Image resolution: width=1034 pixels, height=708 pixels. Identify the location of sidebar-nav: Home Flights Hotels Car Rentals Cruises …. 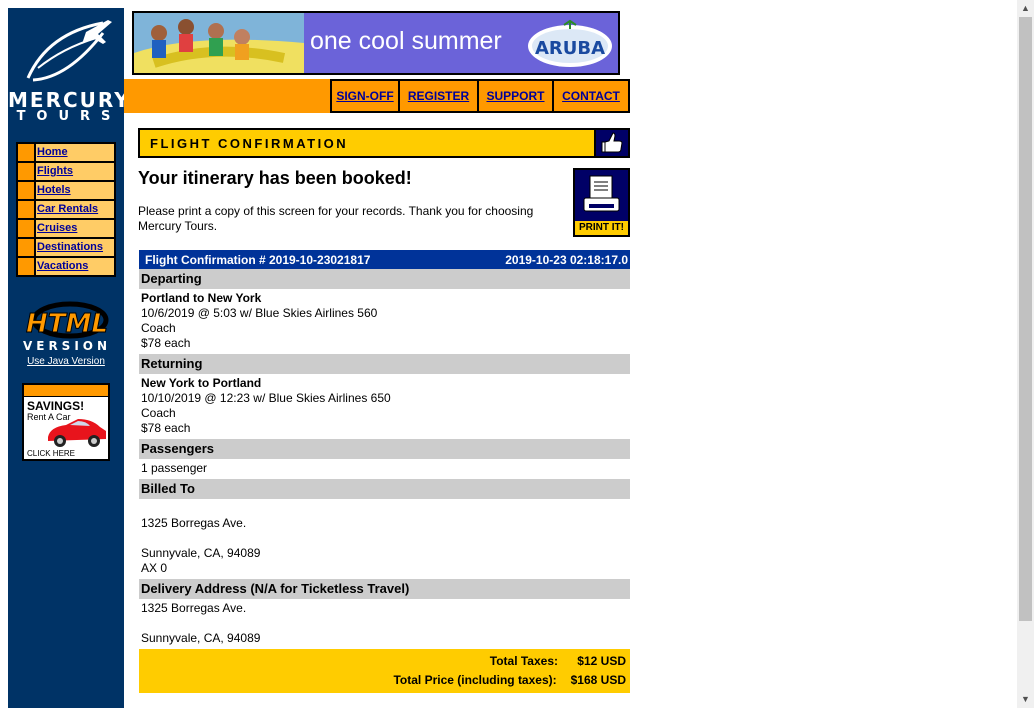
(66, 209).